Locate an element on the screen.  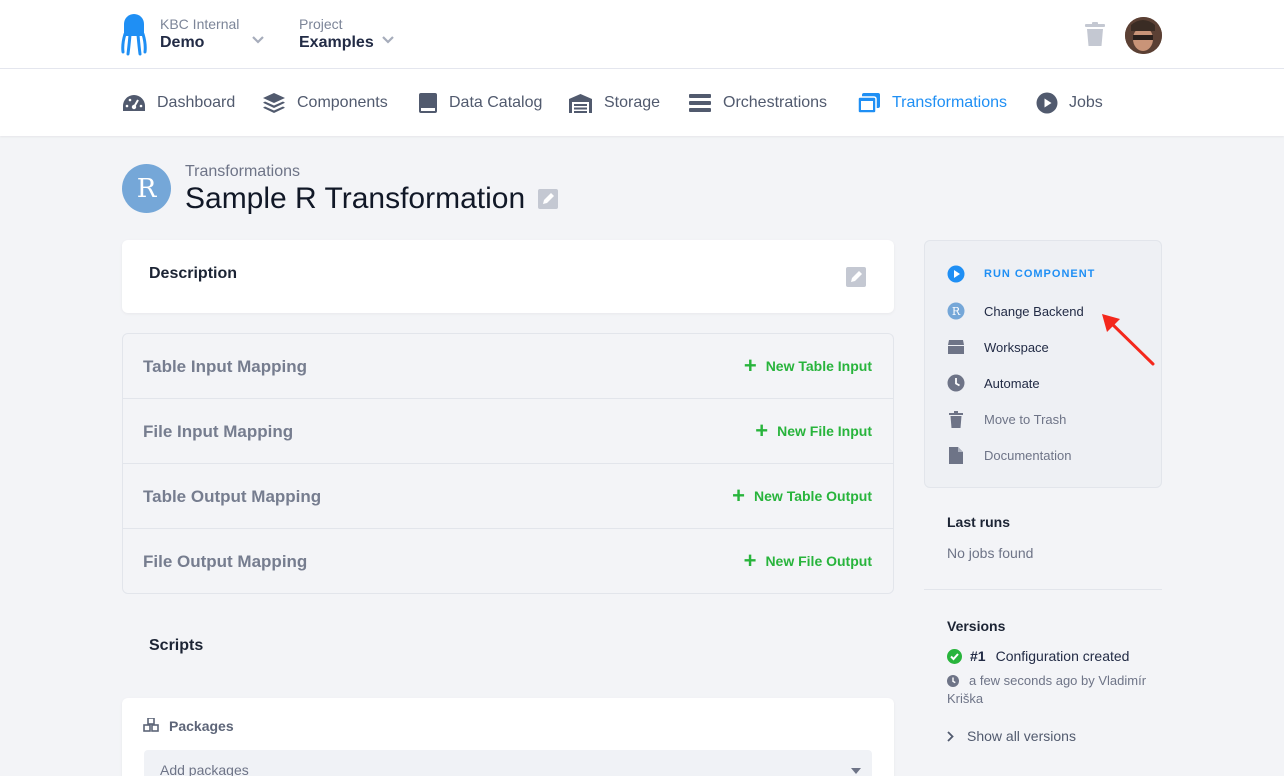
documentation-link: Documentation is located at coordinates (1009, 455).